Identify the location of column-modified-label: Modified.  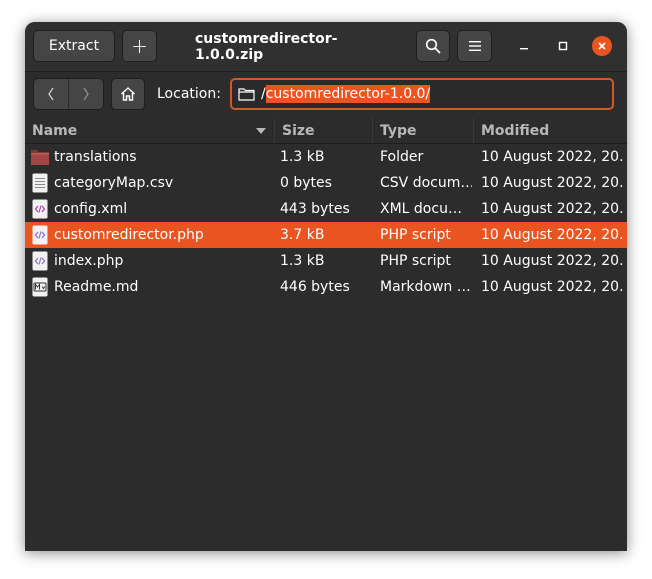
(515, 130).